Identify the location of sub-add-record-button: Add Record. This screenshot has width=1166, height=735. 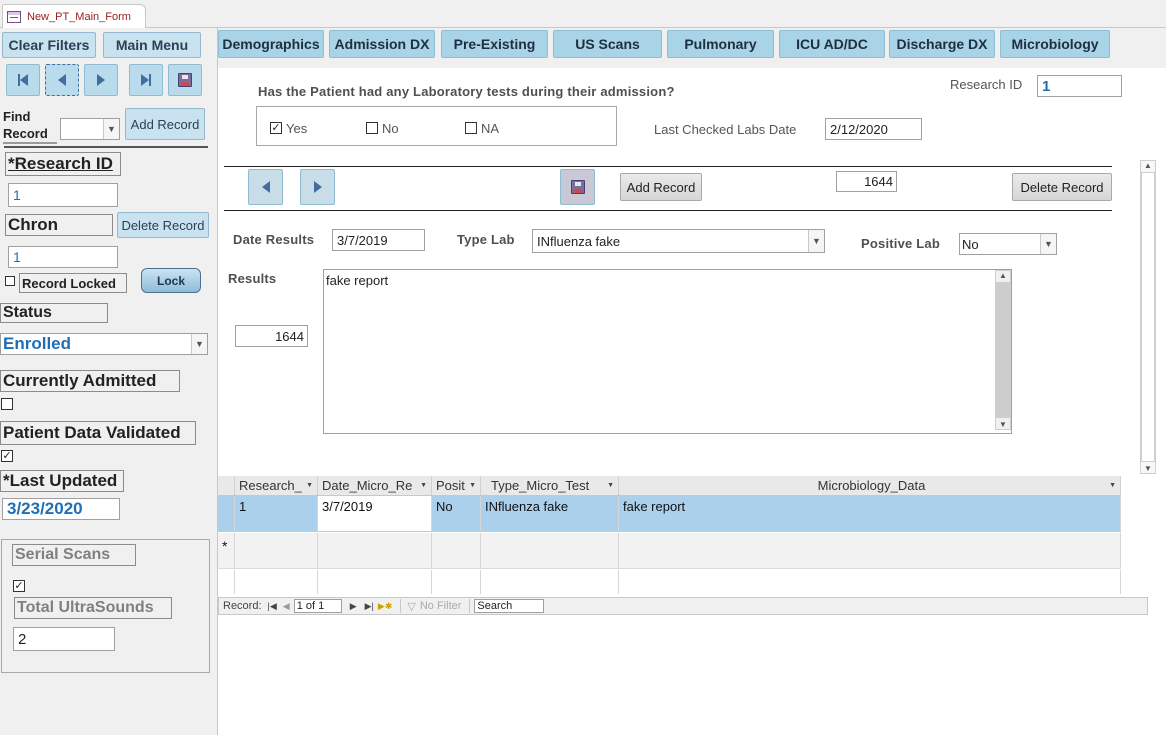
(661, 187).